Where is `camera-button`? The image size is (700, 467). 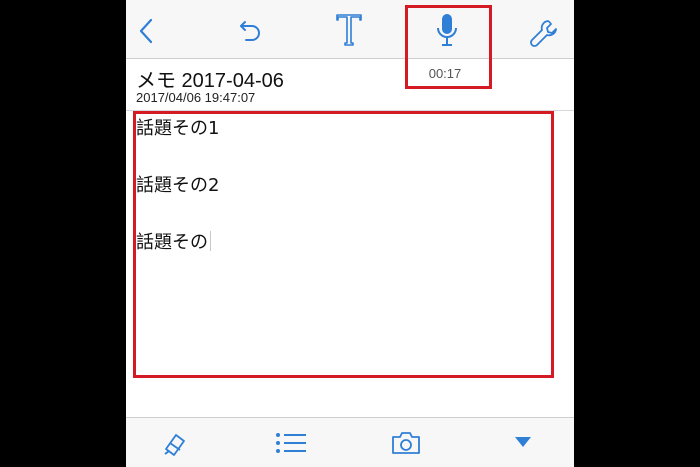 camera-button is located at coordinates (406, 443).